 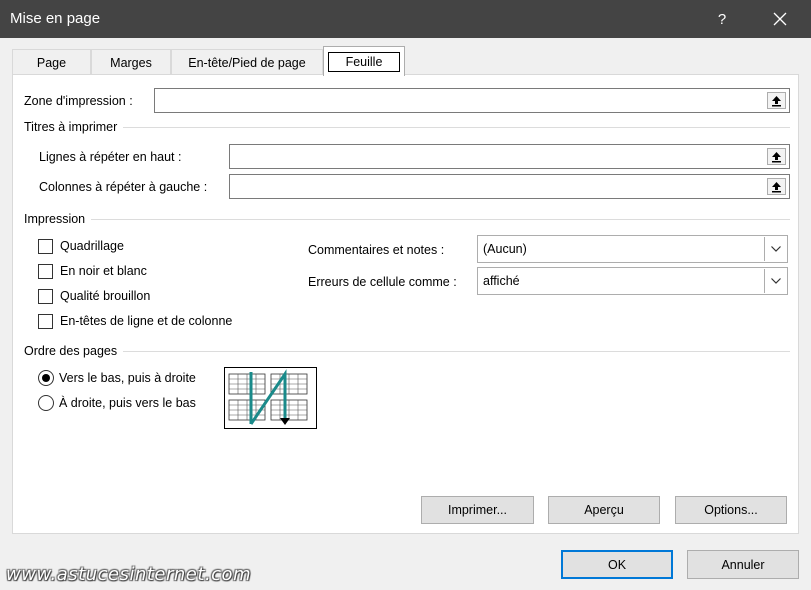 I want to click on cell-errors-dropdown-button, so click(x=775, y=281).